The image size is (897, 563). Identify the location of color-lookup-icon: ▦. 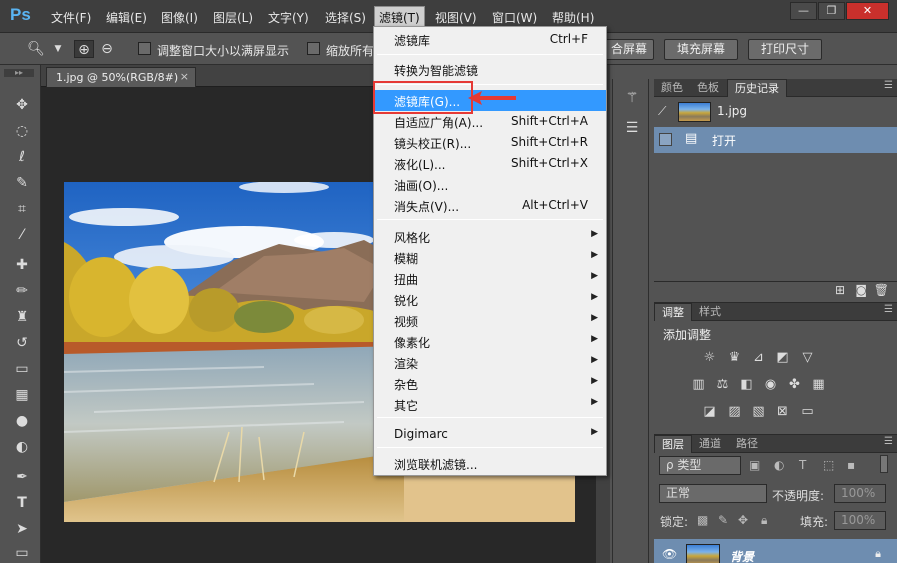
(818, 385).